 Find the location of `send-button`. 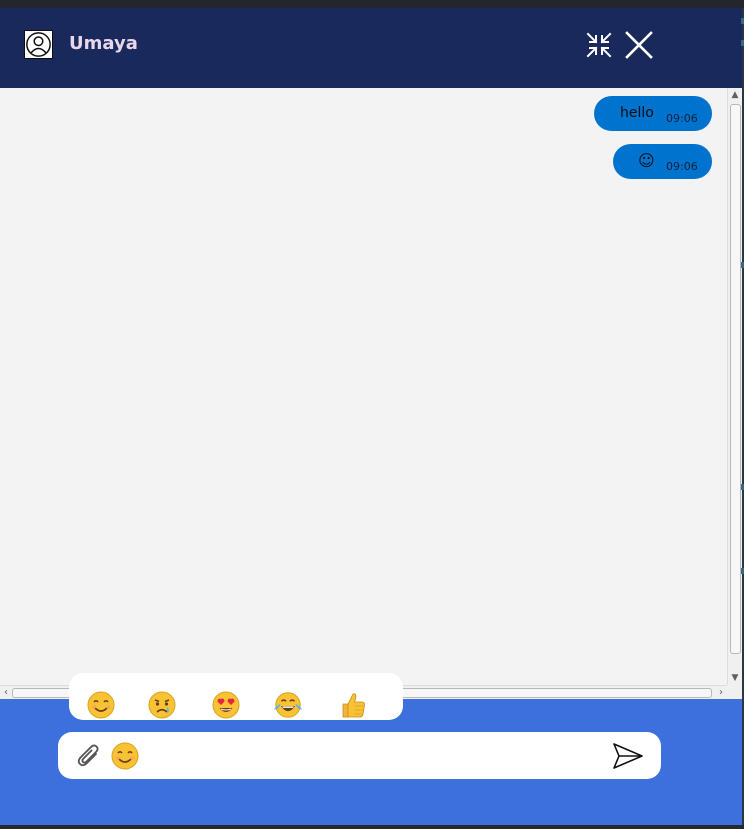

send-button is located at coordinates (628, 756).